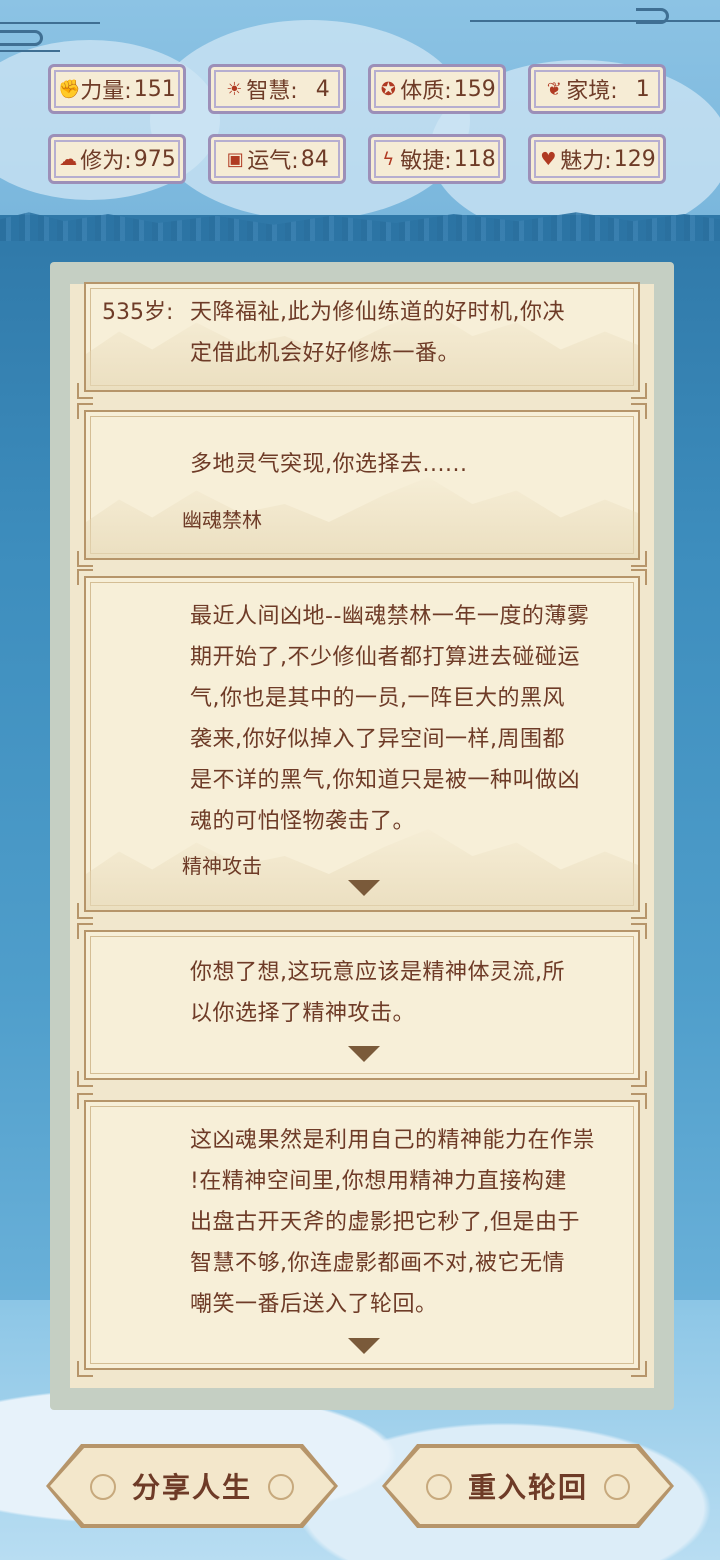 This screenshot has width=720, height=1560. Describe the element at coordinates (388, 89) in the screenshot. I see `body-icon: ✪` at that location.